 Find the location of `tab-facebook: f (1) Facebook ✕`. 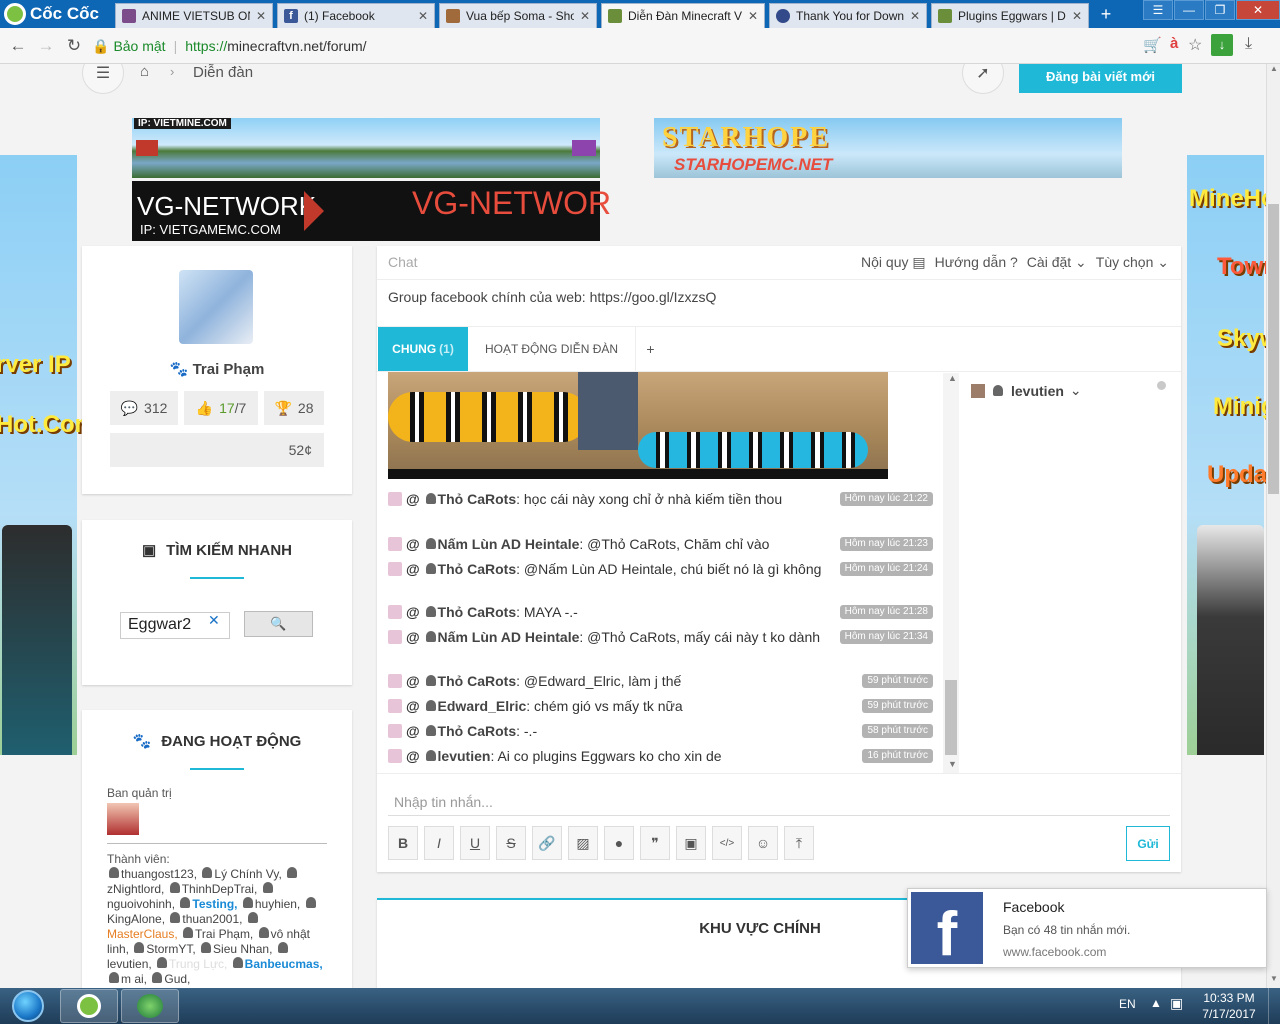

tab-facebook: f (1) Facebook ✕ is located at coordinates (356, 15).